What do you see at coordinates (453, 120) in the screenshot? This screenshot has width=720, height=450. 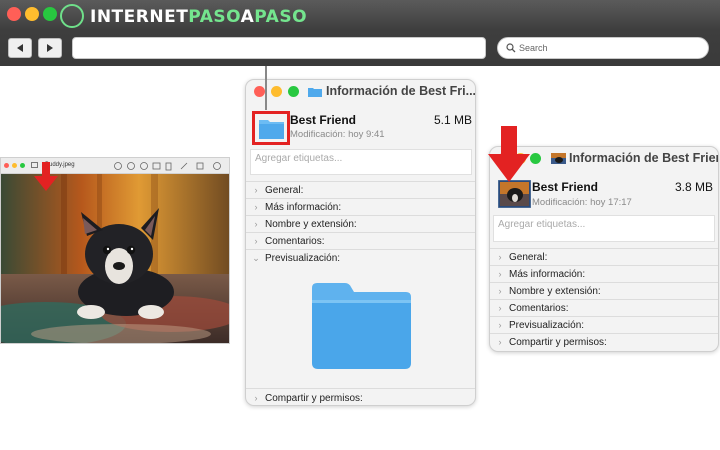 I see `file-size: 5.1 MB` at bounding box center [453, 120].